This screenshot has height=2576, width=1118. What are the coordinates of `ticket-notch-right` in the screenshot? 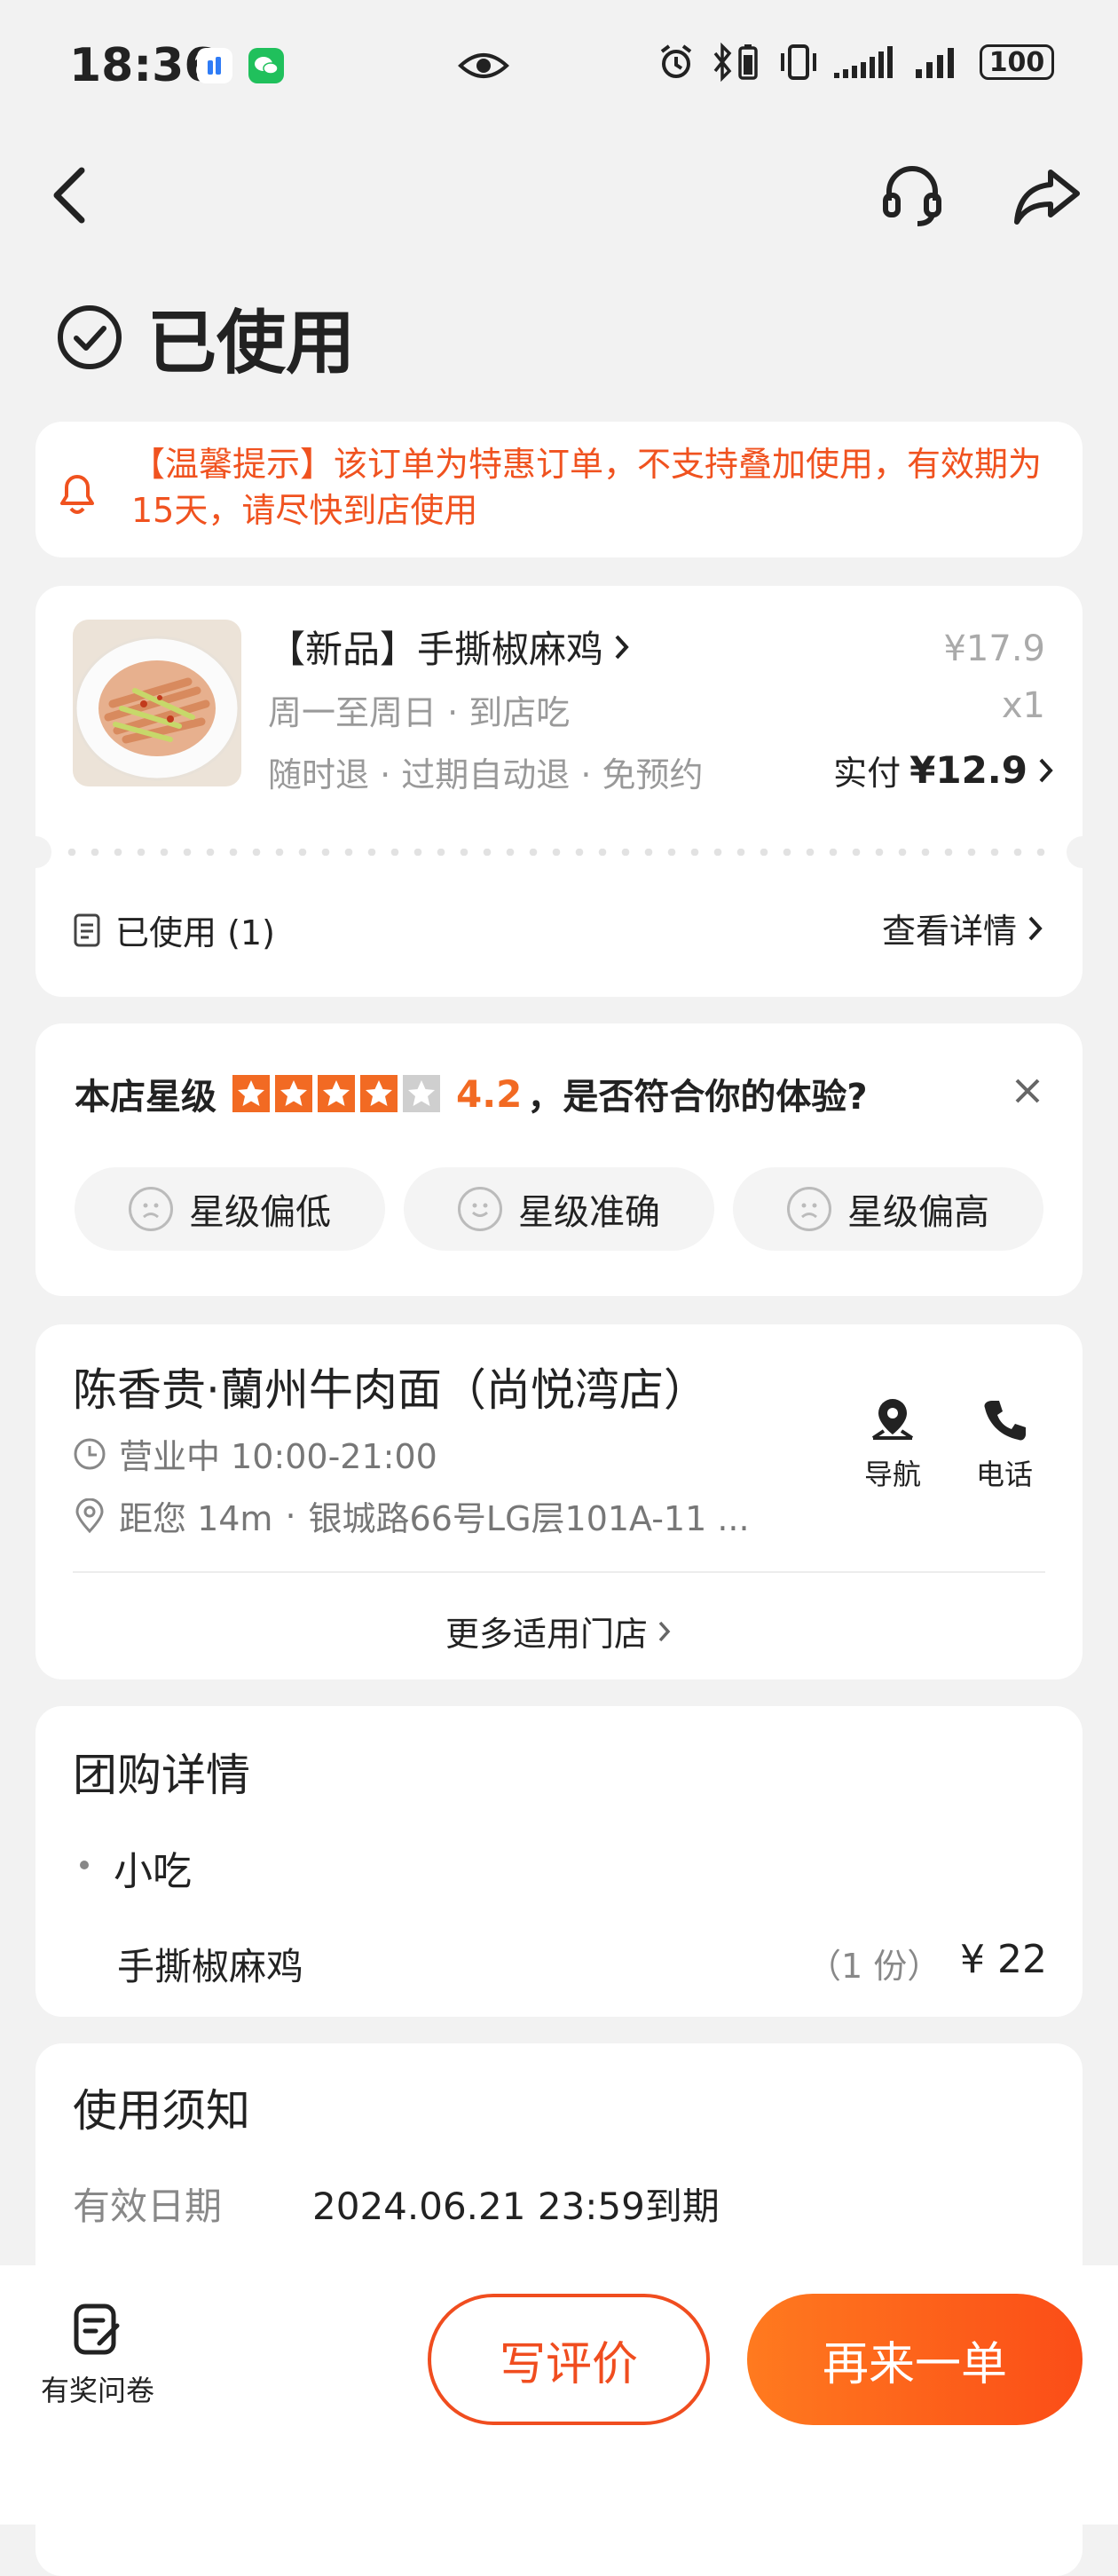 It's located at (1082, 852).